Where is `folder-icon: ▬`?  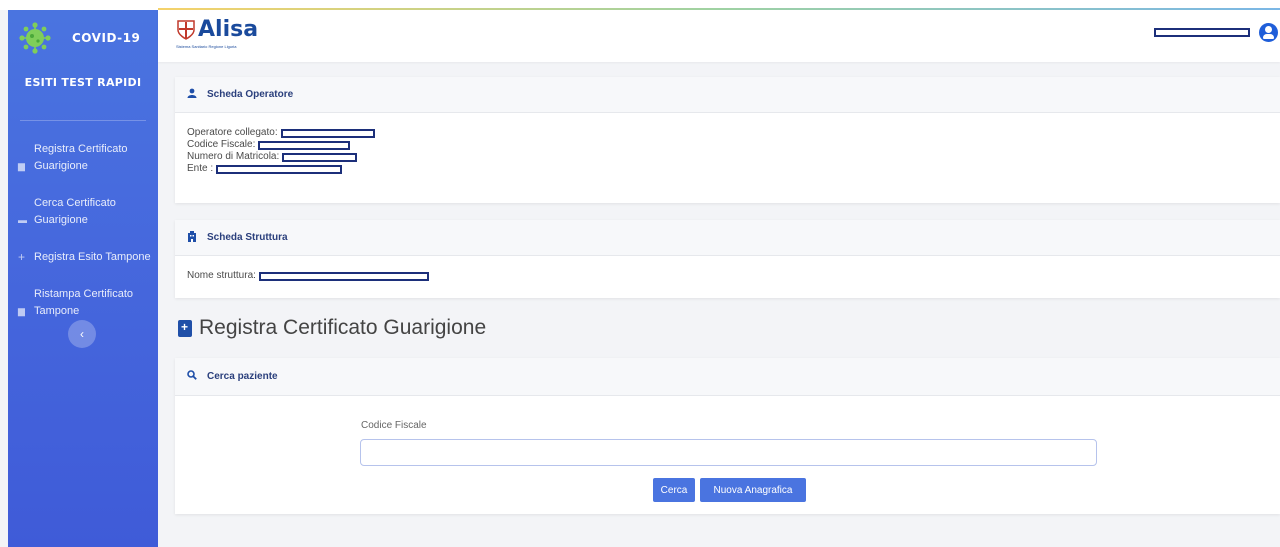 folder-icon: ▬ is located at coordinates (22, 220).